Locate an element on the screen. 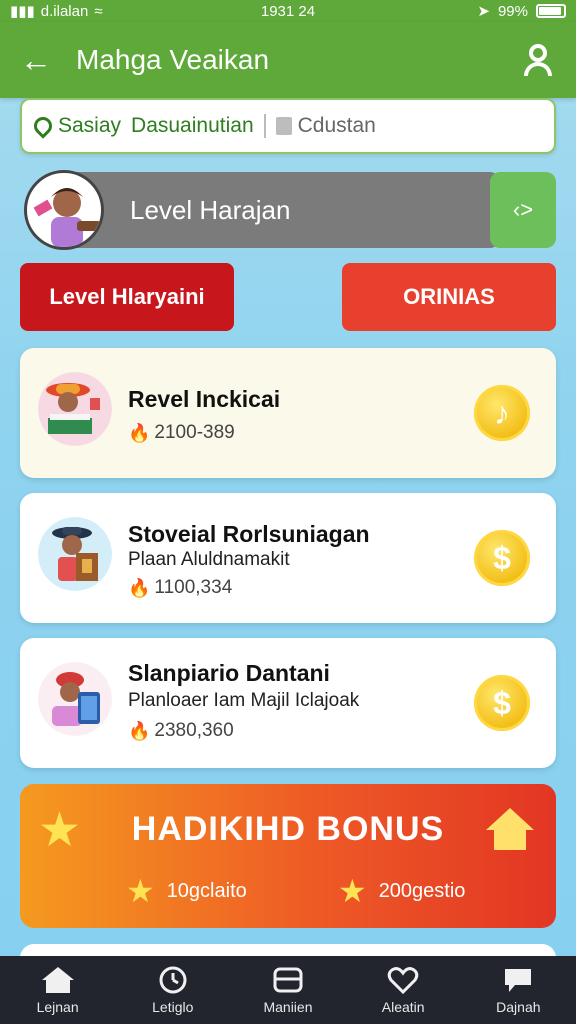  box-icon is located at coordinates (283, 126).